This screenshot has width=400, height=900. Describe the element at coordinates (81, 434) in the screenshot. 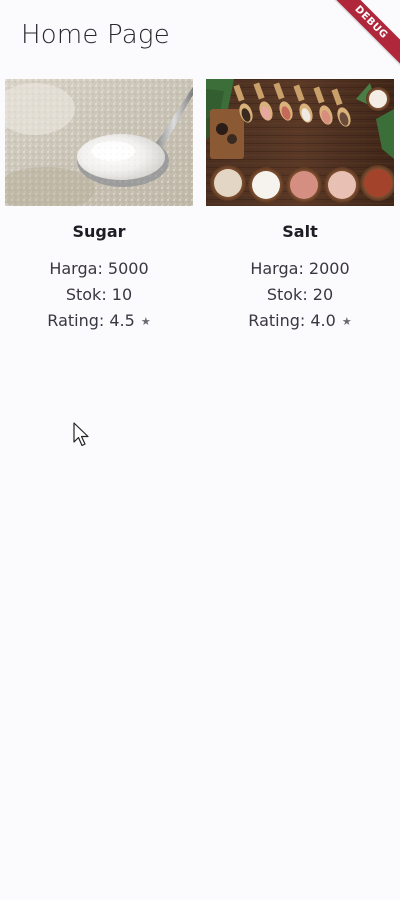

I see `mouse-cursor-icon` at that location.